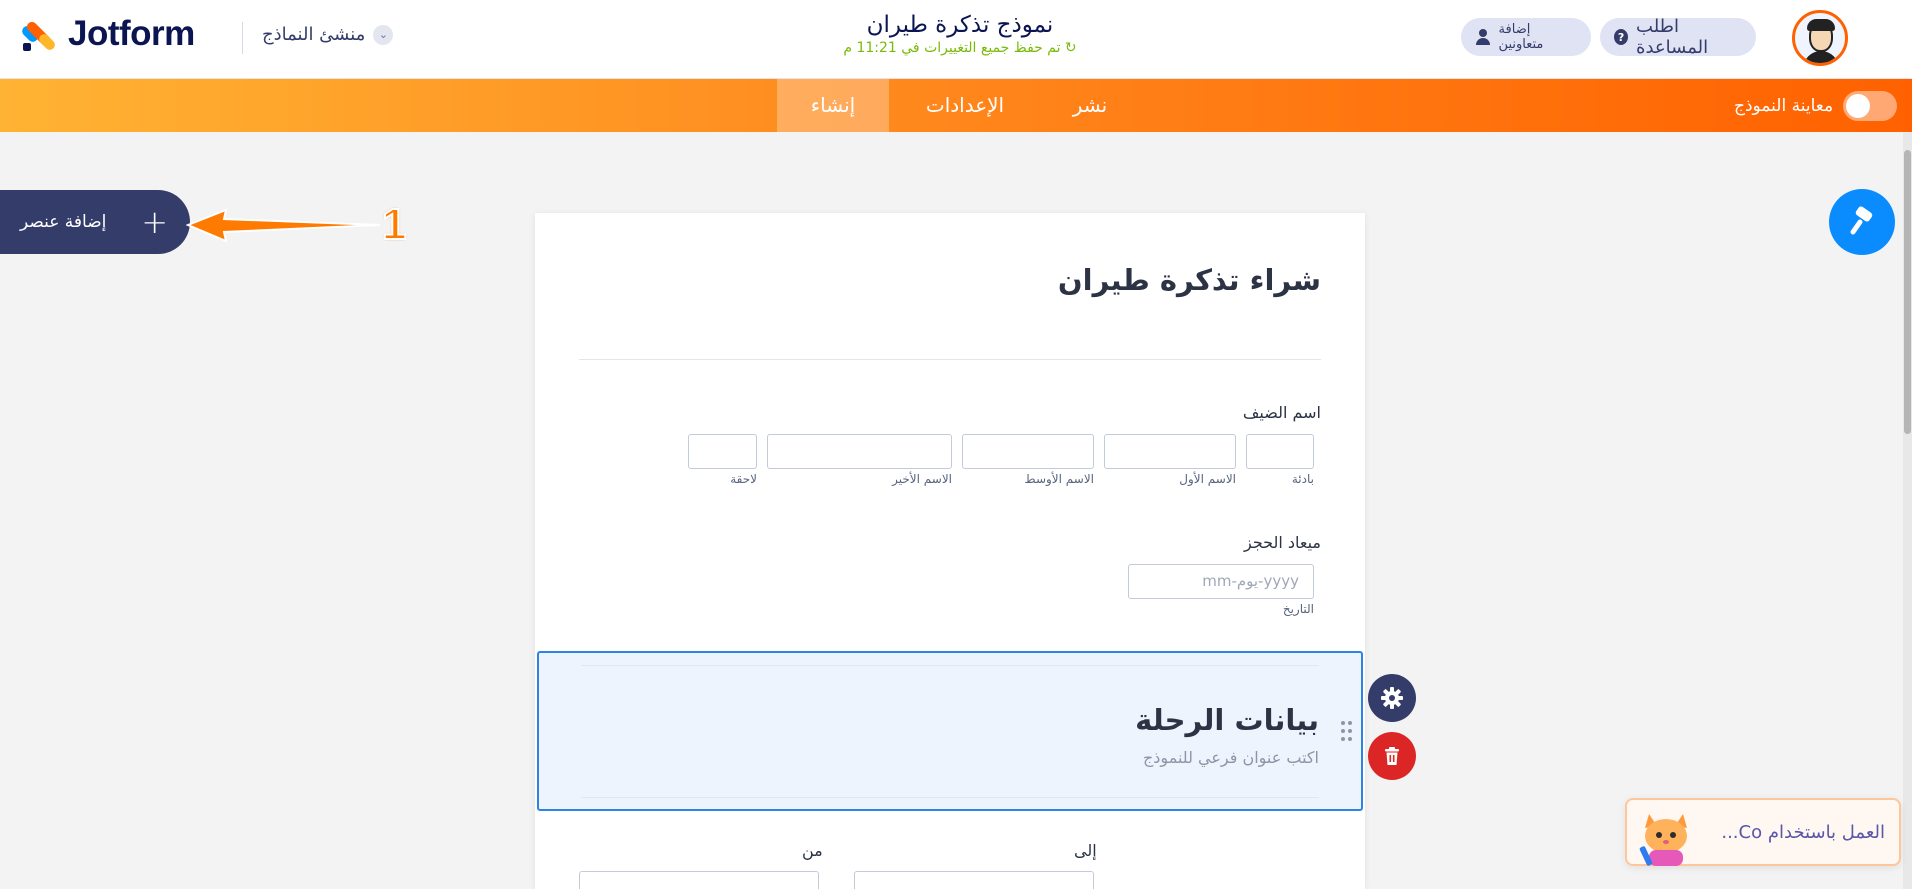 This screenshot has height=889, width=1912. I want to click on field-settings-button, so click(1392, 698).